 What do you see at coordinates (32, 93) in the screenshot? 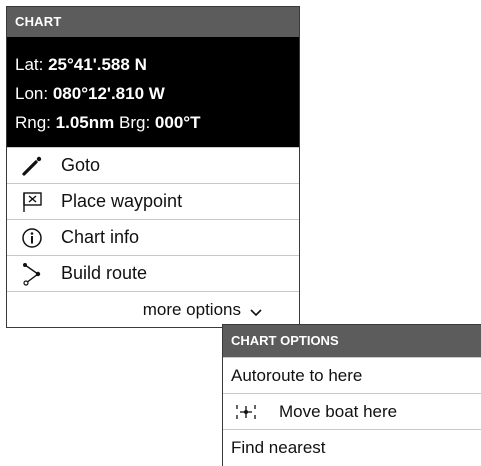
I see `longitude-label: Lon:` at bounding box center [32, 93].